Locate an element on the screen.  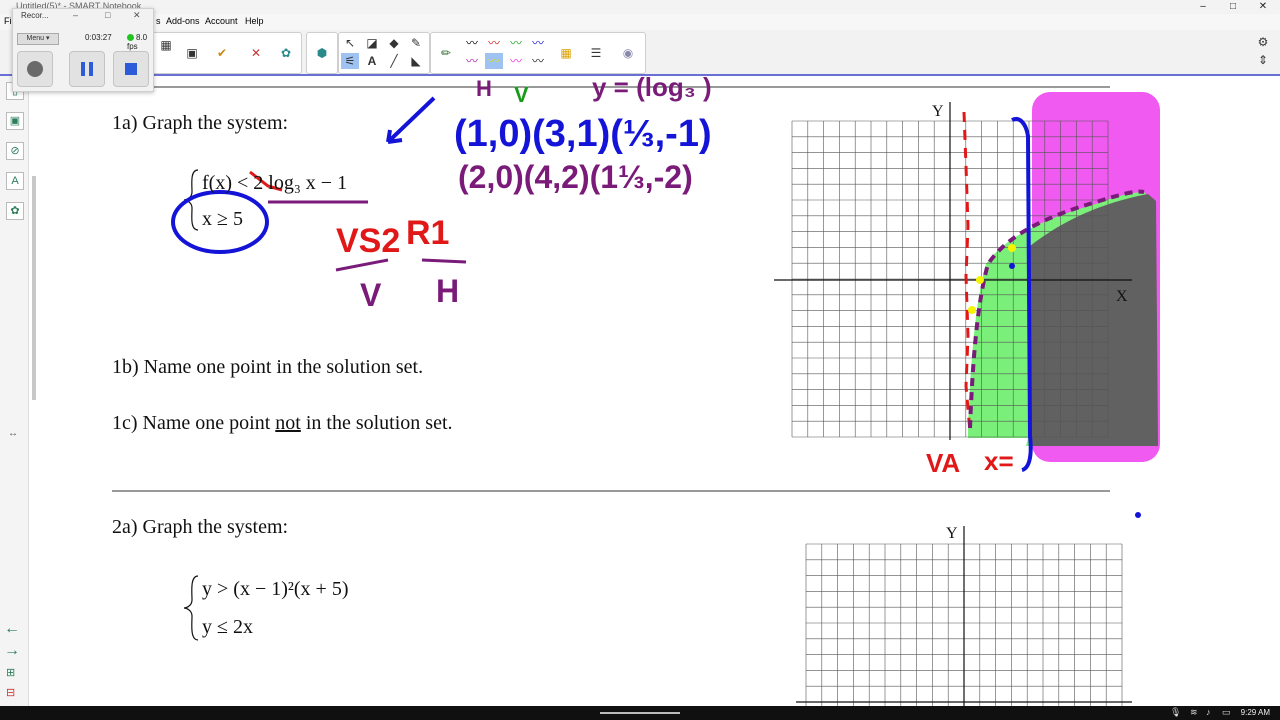
transparency-icon: ◉ is located at coordinates (628, 53).